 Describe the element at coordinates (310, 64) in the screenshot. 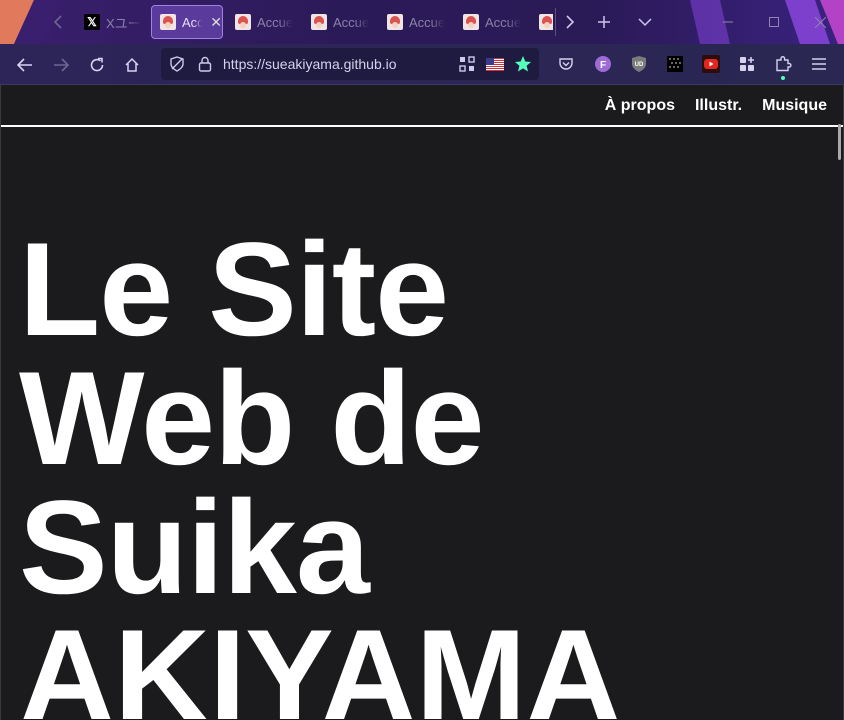

I see `url-text: https://sueakiyama.github.io` at that location.